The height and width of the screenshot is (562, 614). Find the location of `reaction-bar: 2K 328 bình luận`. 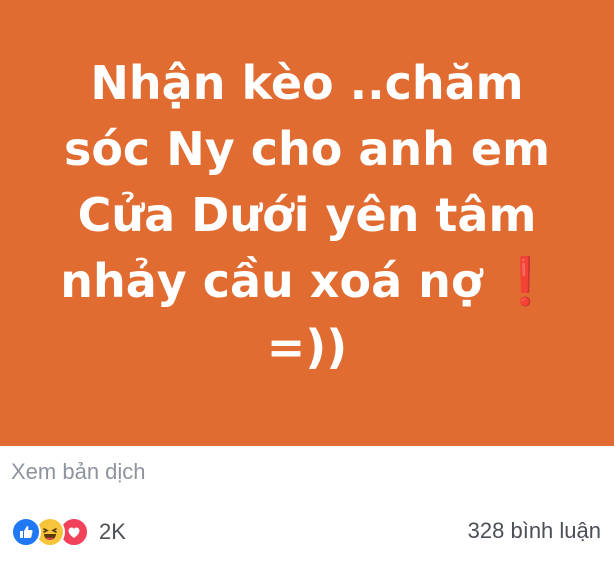

reaction-bar: 2K 328 bình luận is located at coordinates (307, 532).